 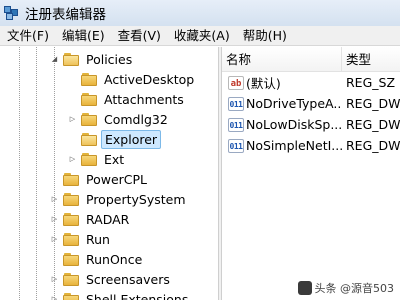 I want to click on value-name-cell: ab (默认), so click(x=282, y=82).